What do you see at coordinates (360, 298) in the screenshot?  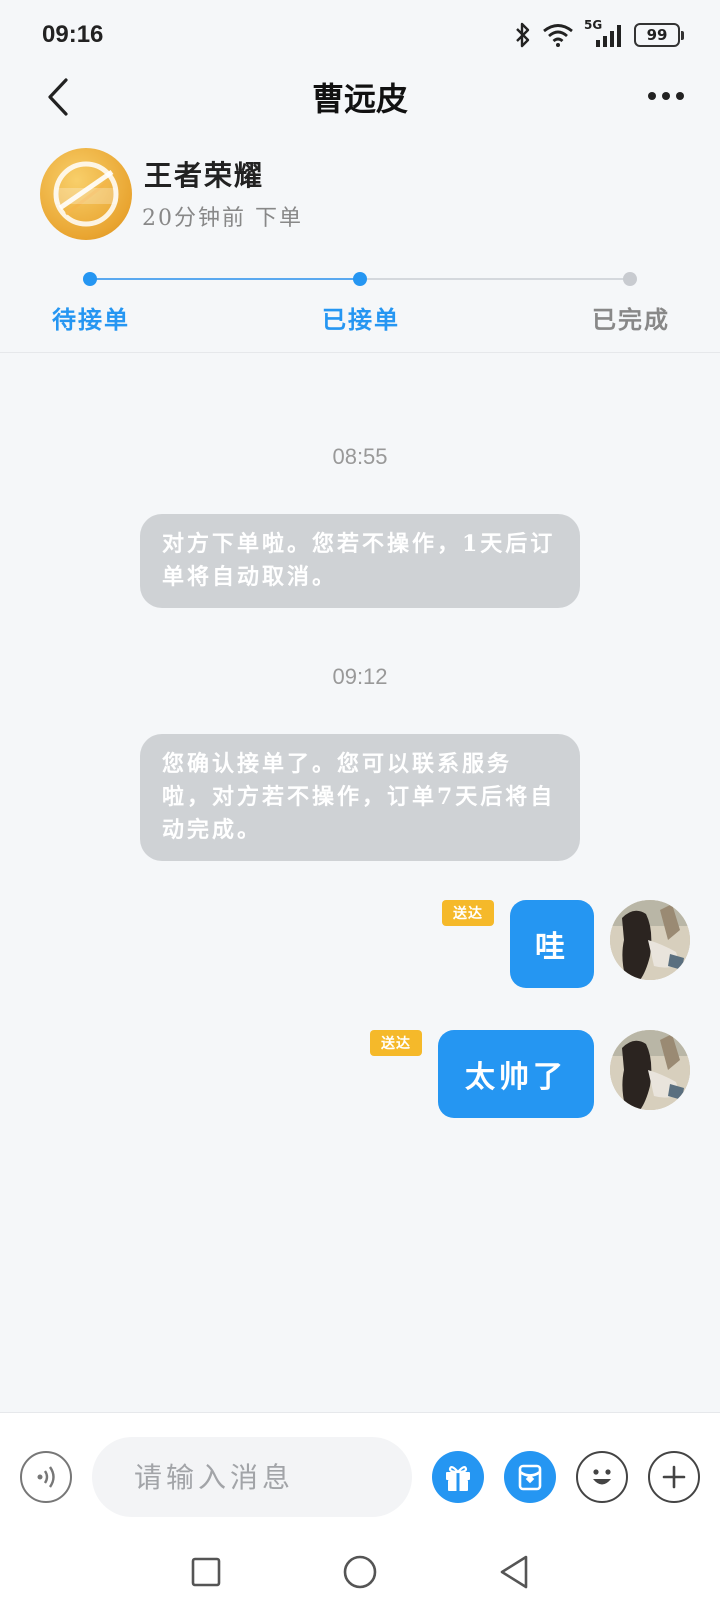 I see `order-progress: 待接单 已接单 已完成` at bounding box center [360, 298].